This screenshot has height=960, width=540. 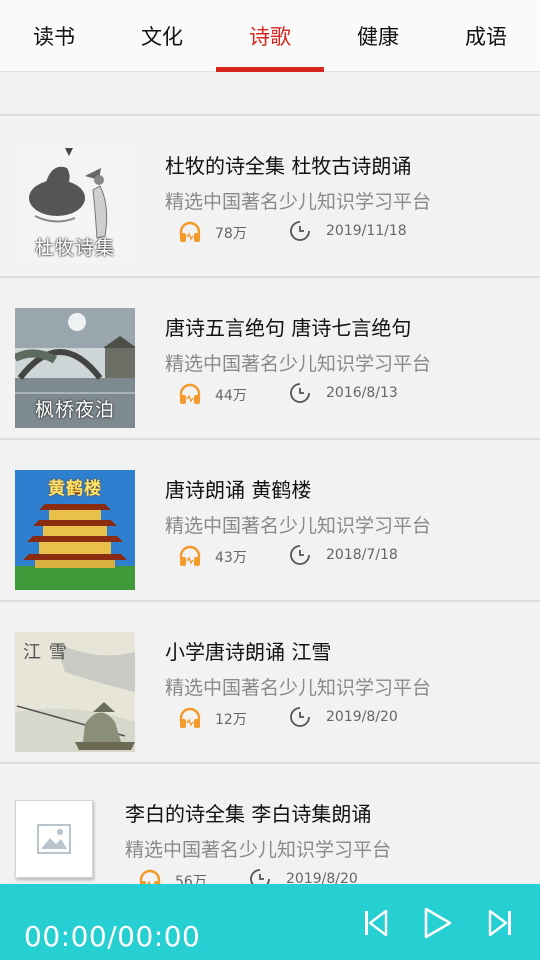 What do you see at coordinates (231, 396) in the screenshot?
I see `play-count: 44万` at bounding box center [231, 396].